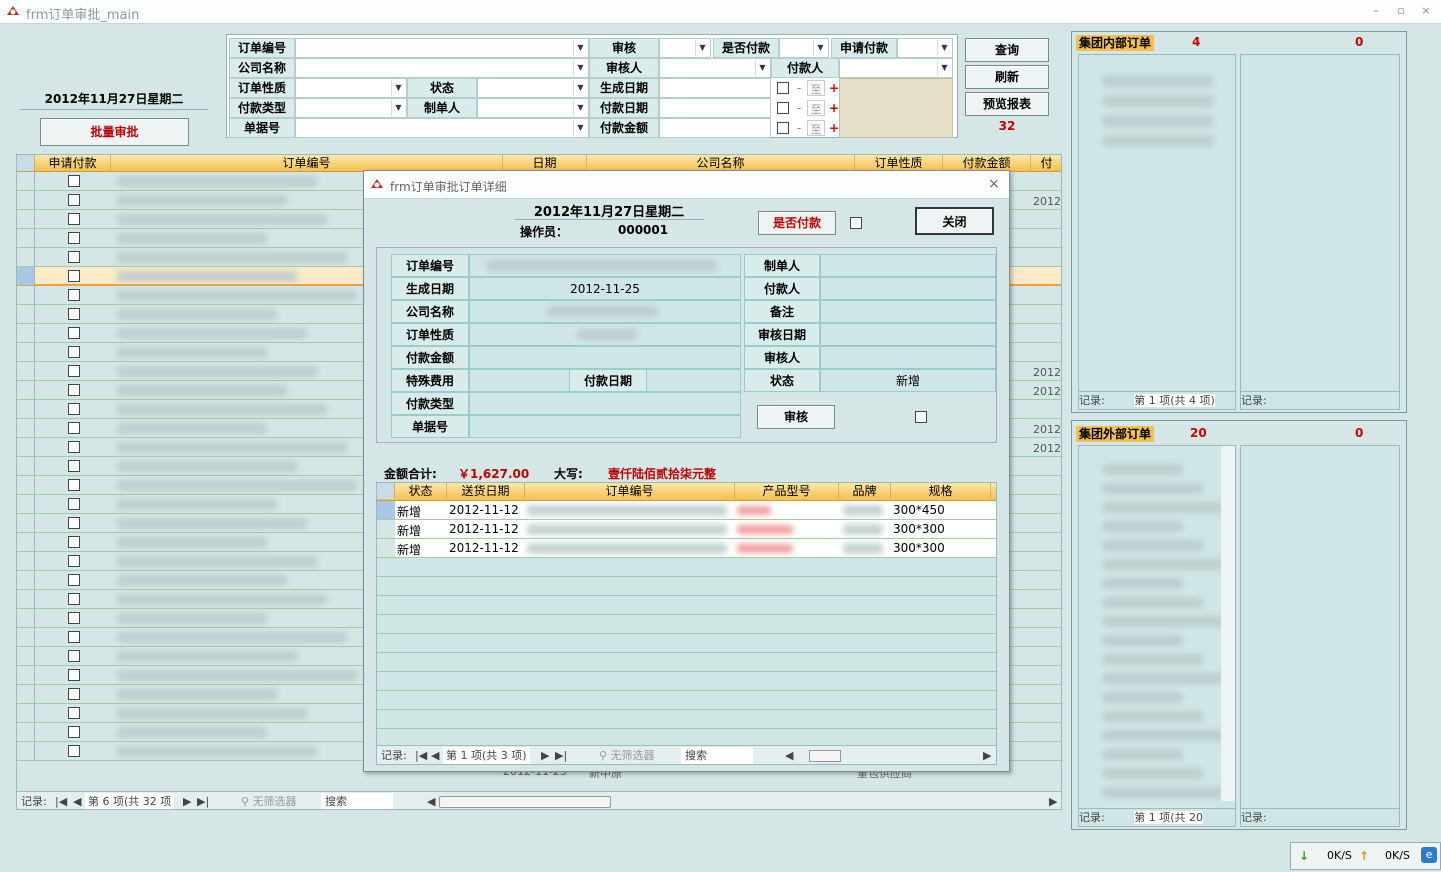  Describe the element at coordinates (1168, 817) in the screenshot. I see `record-position: 第 1 项(共 20` at that location.